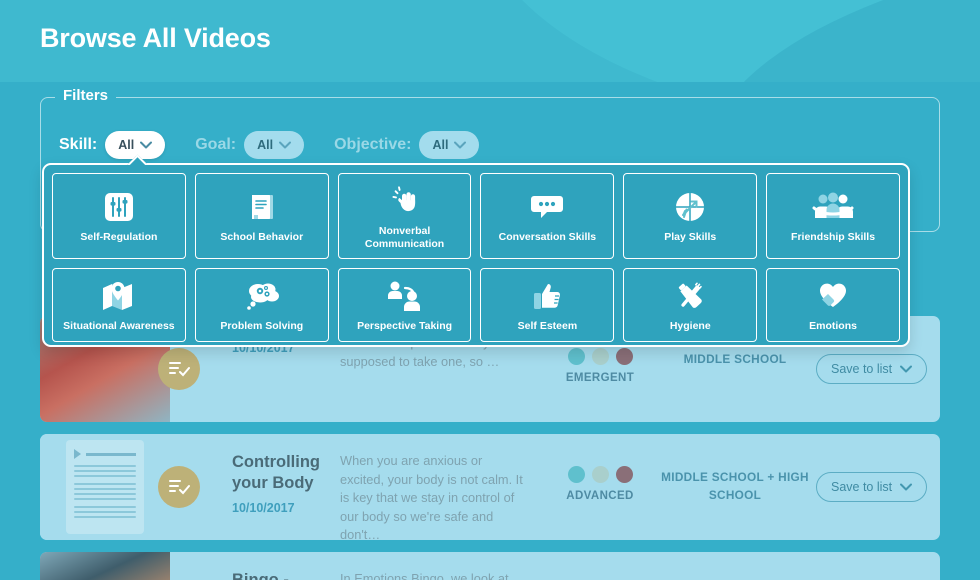  I want to click on skill-option-friendship-skills: Friendship Skills, so click(833, 216).